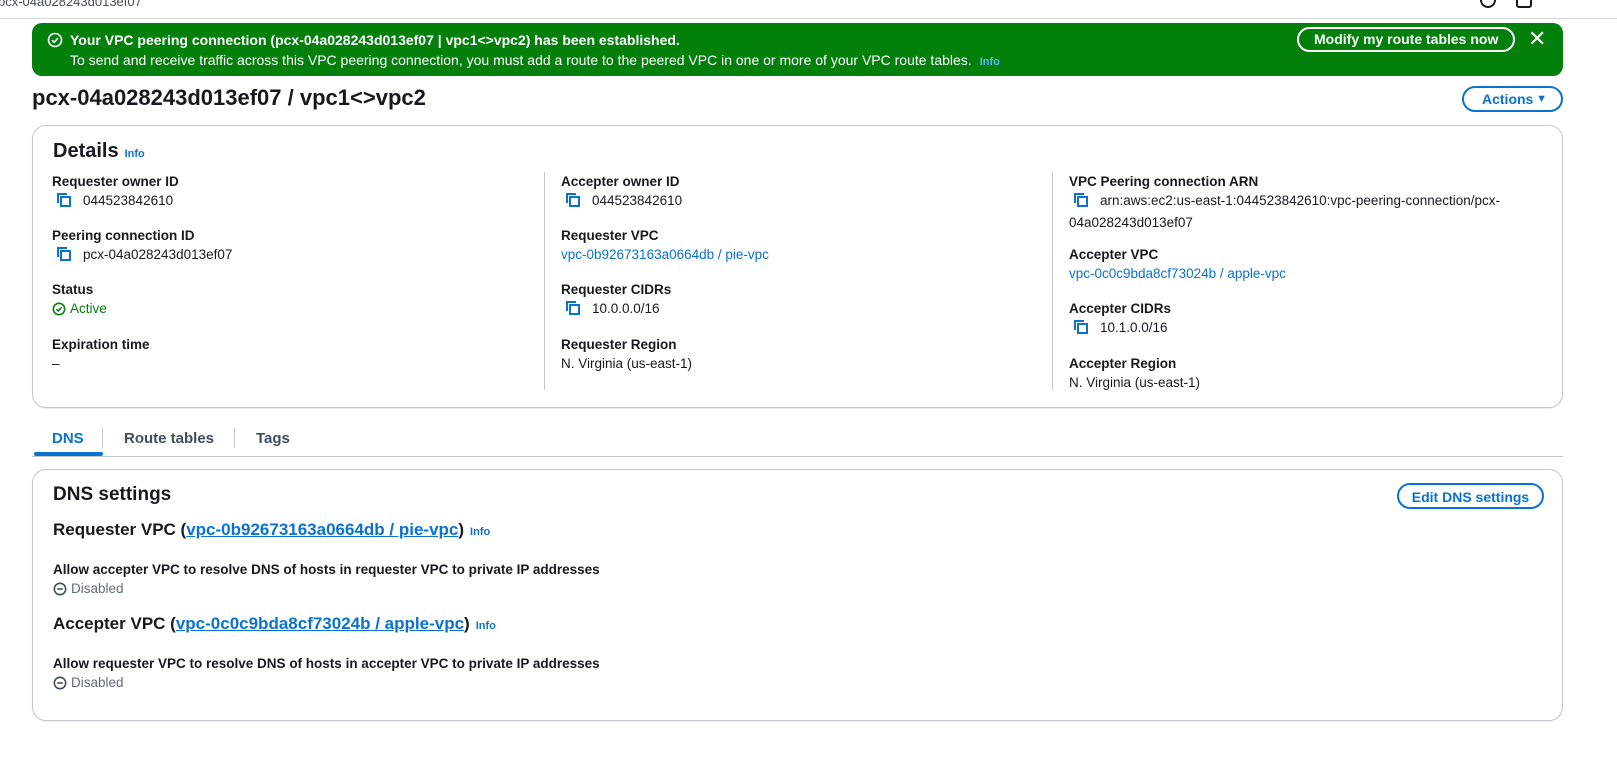 The image size is (1617, 781). I want to click on accepter-cidrs-field: Accepter CIDRs 10.1.0.0/16, so click(1299, 319).